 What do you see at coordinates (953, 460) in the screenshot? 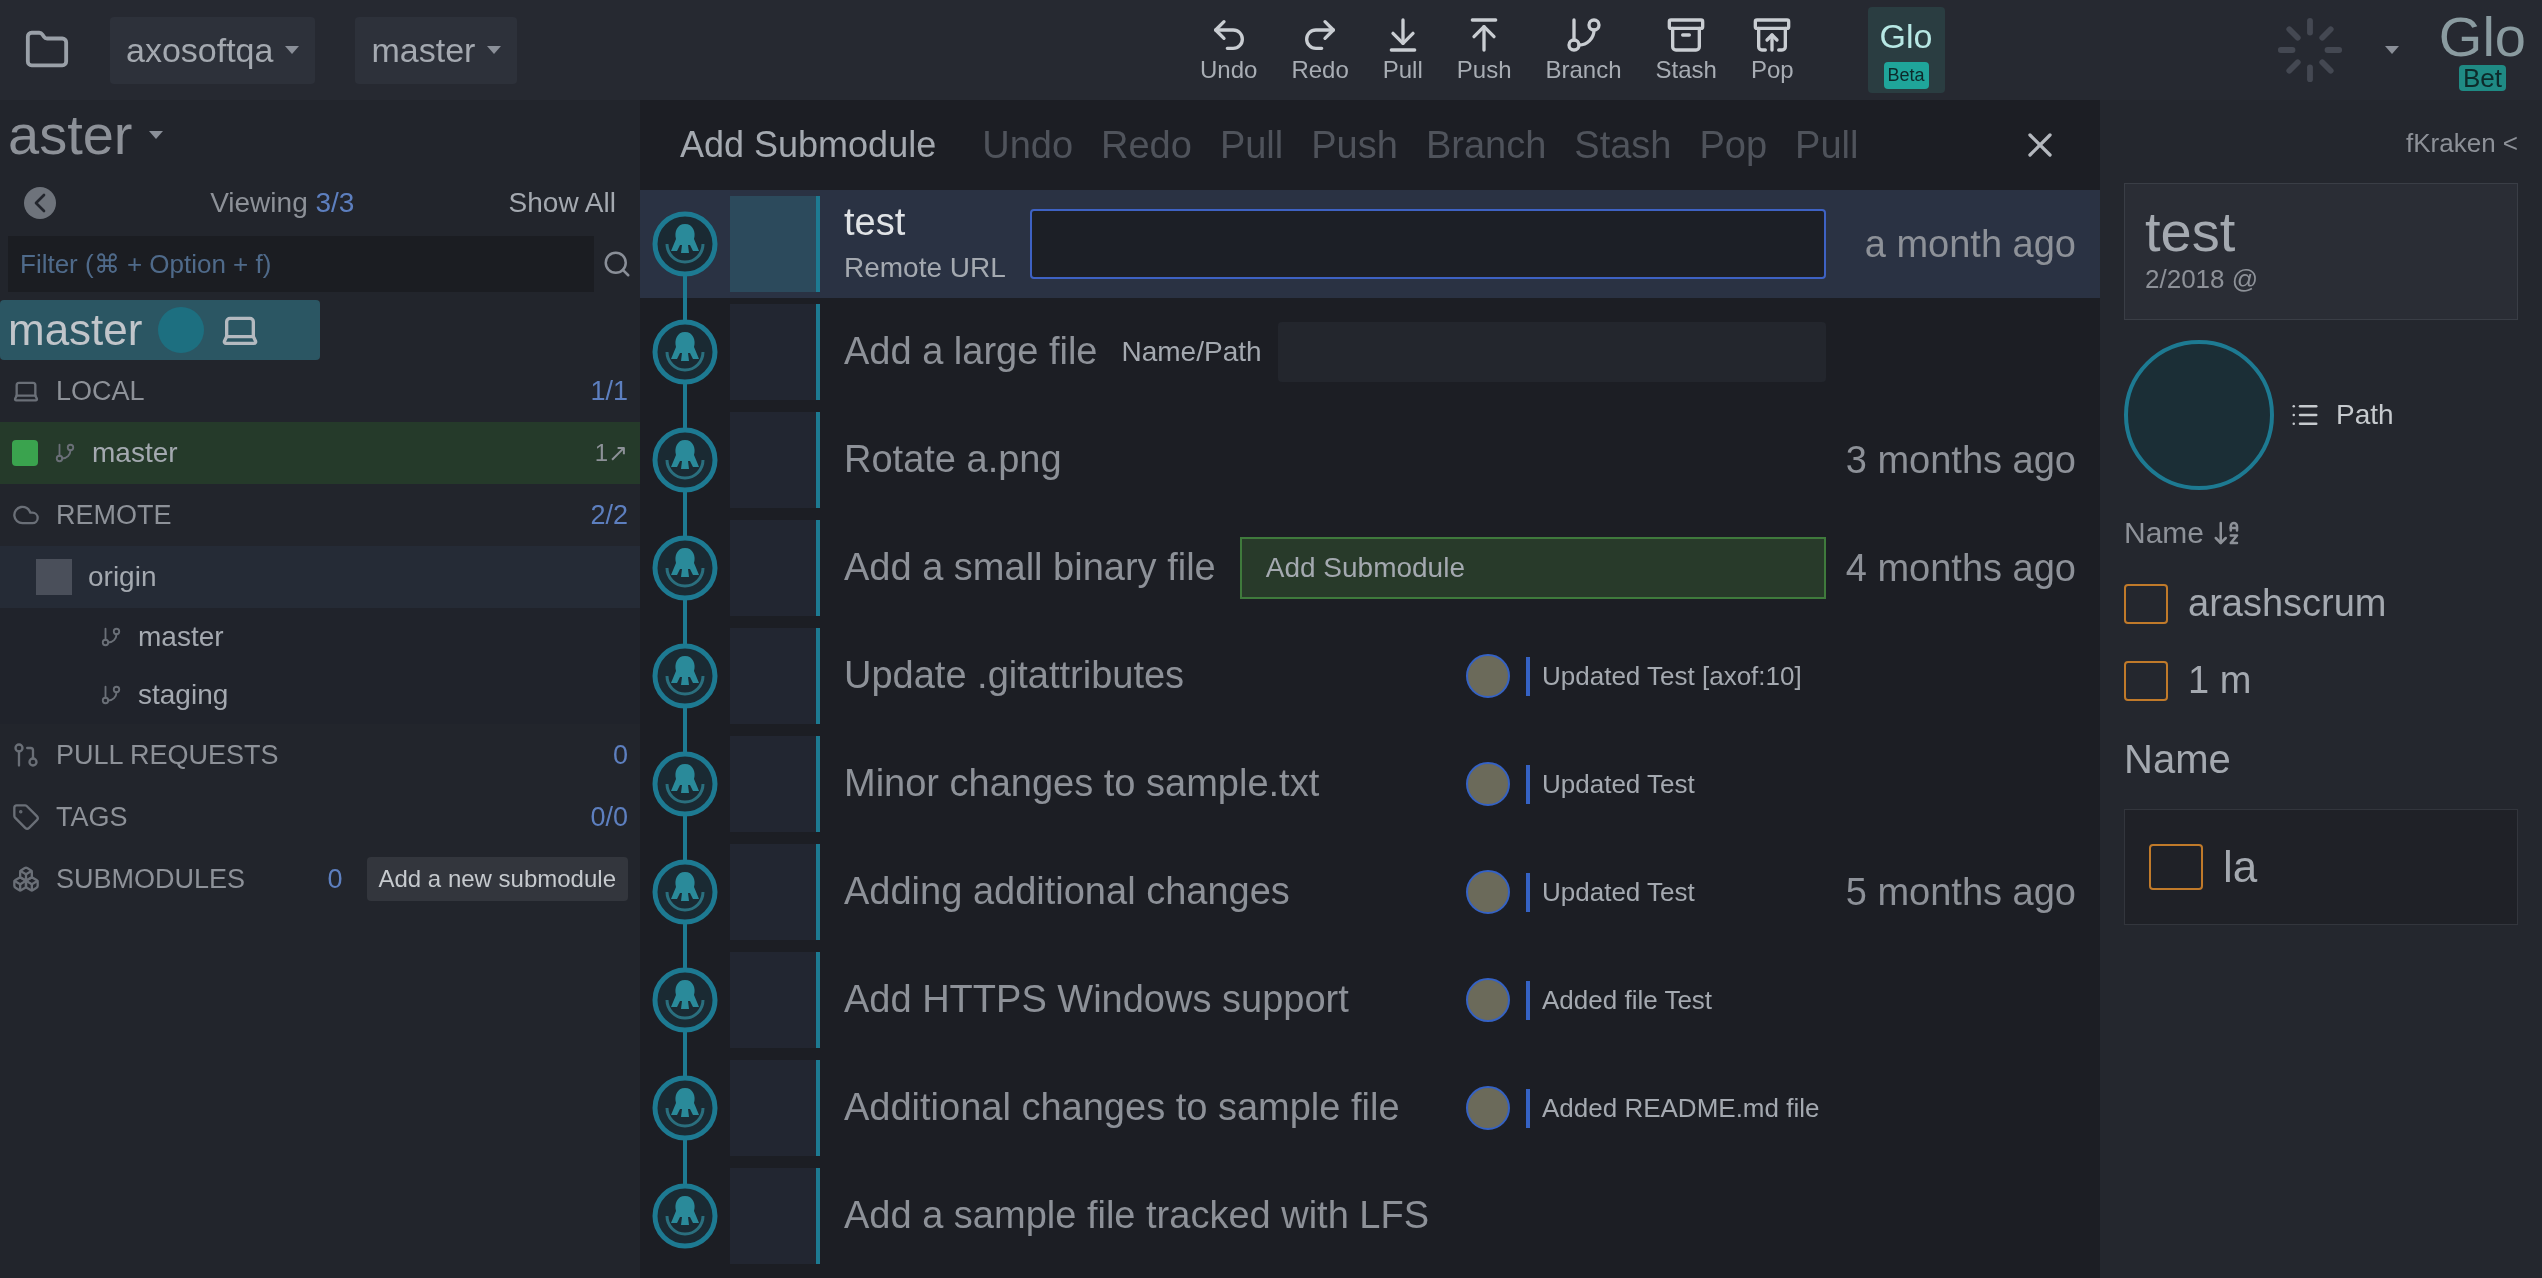
I see `commit-message: Rotate a.png` at bounding box center [953, 460].